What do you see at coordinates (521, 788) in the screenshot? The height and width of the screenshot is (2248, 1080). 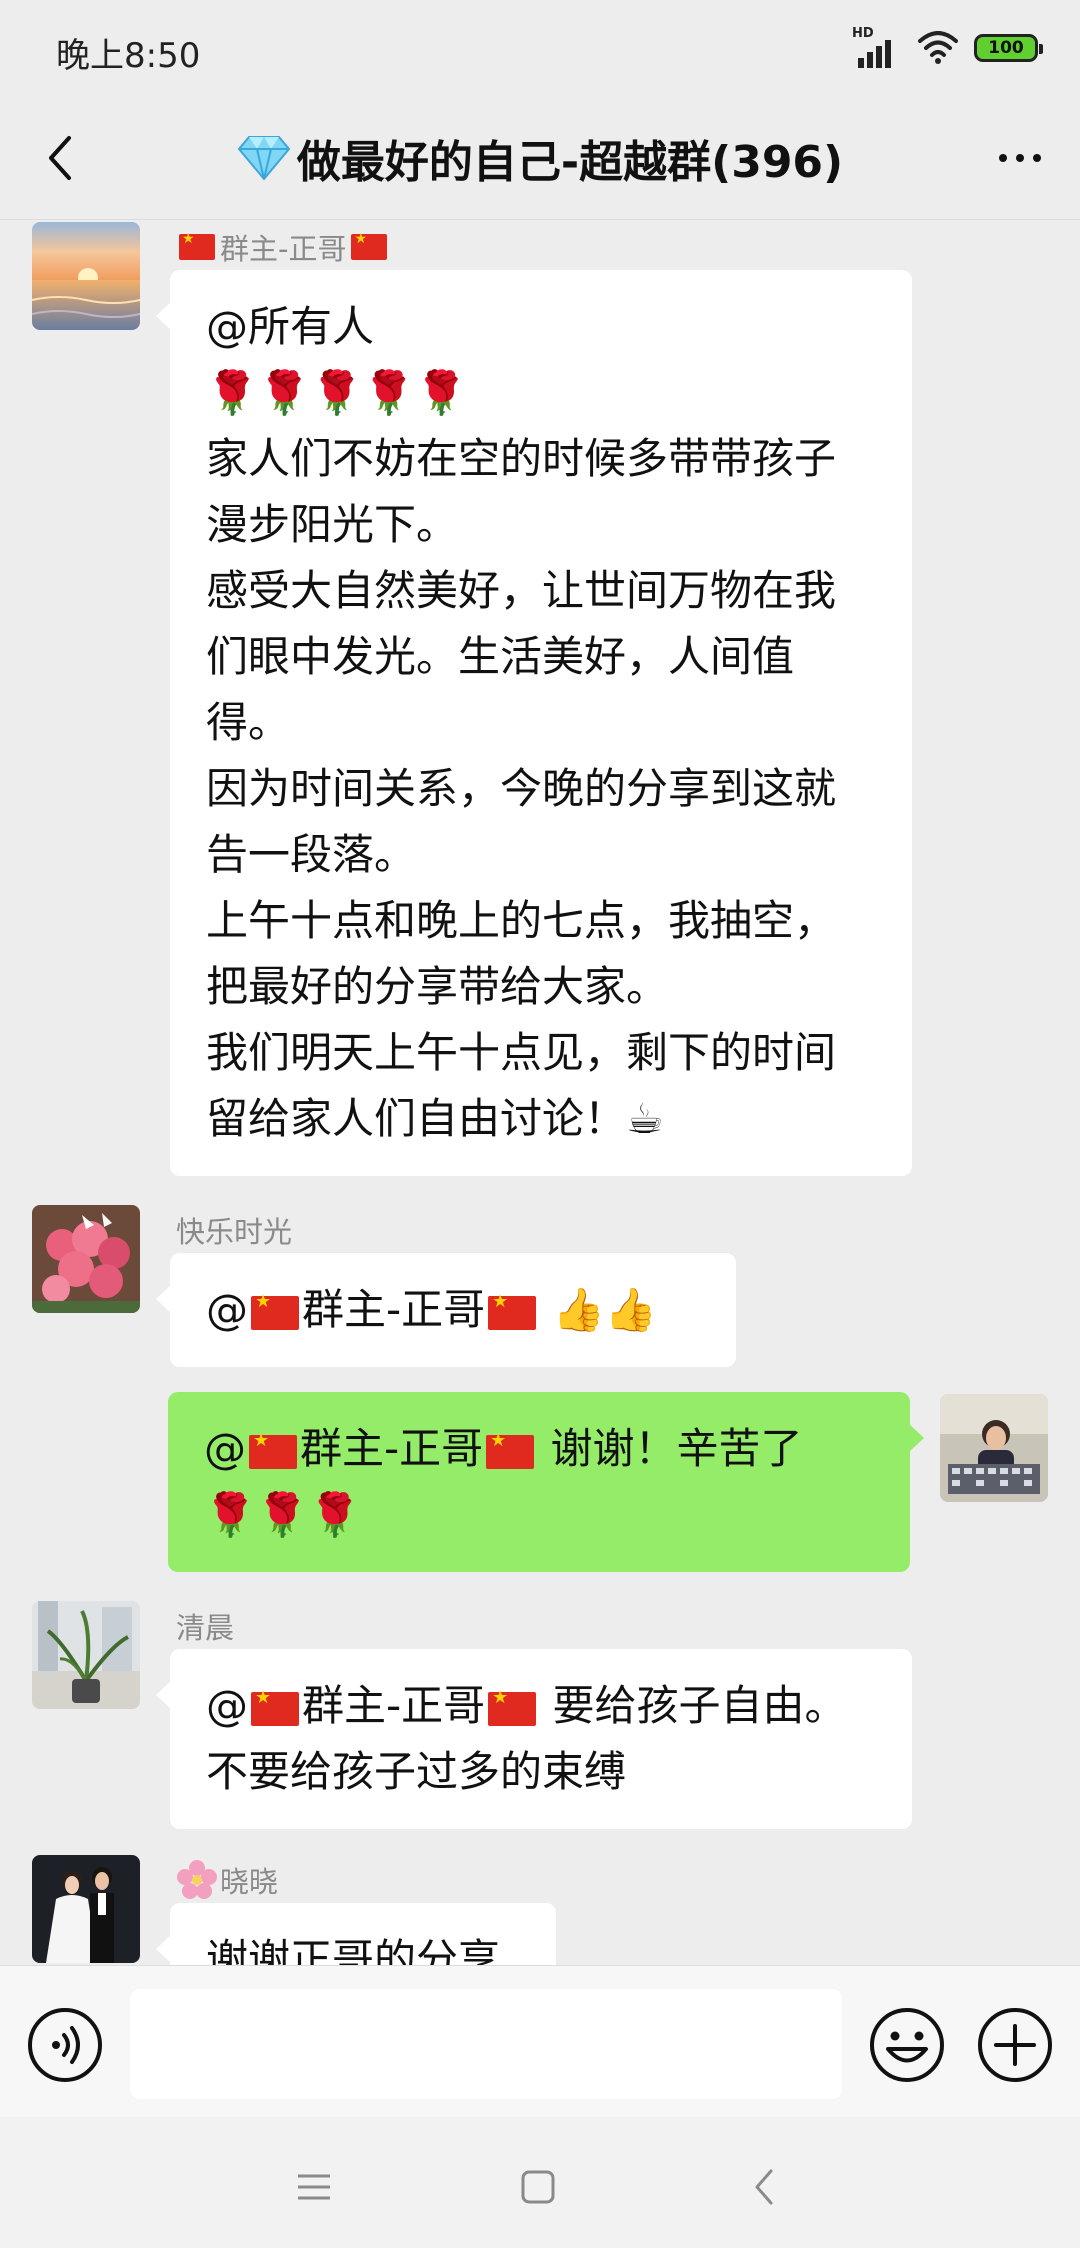 I see `message-line: 因为时间关系，今晚的分享到这就` at bounding box center [521, 788].